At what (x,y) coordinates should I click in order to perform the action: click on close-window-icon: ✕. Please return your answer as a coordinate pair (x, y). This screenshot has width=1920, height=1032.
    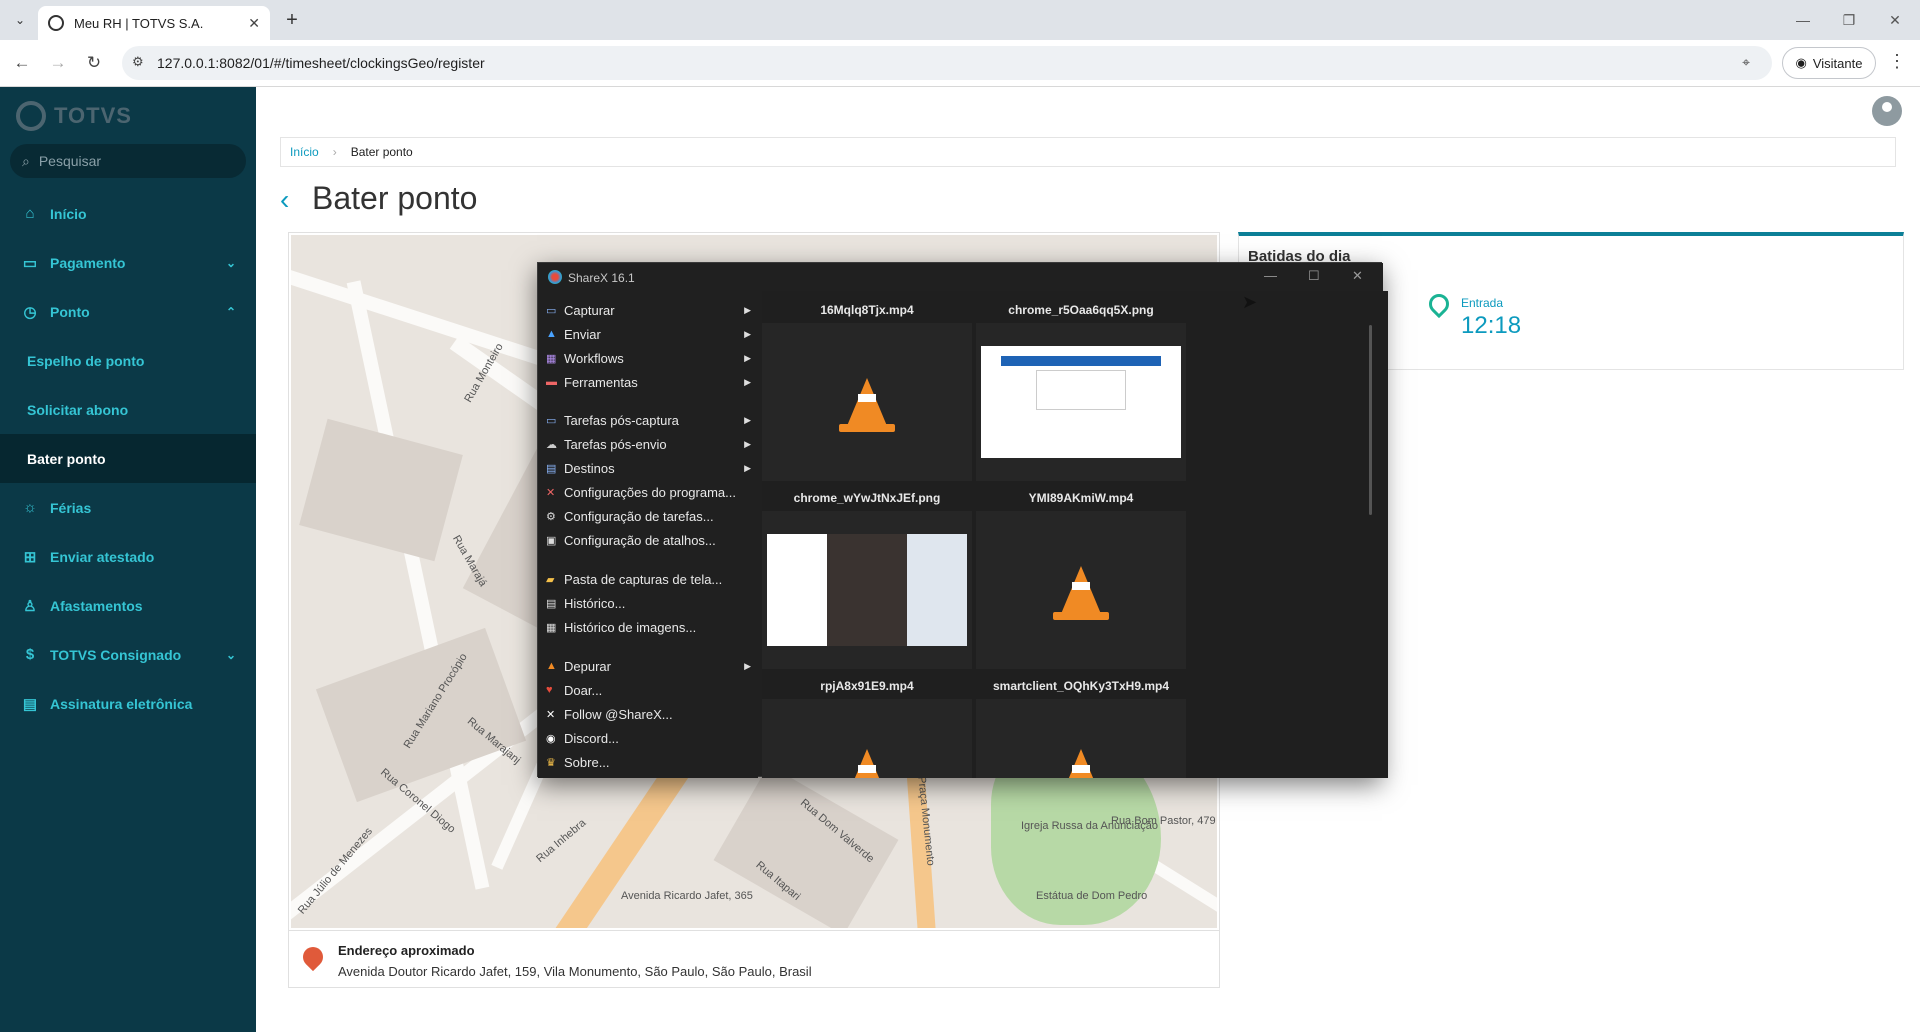
    Looking at the image, I should click on (1895, 20).